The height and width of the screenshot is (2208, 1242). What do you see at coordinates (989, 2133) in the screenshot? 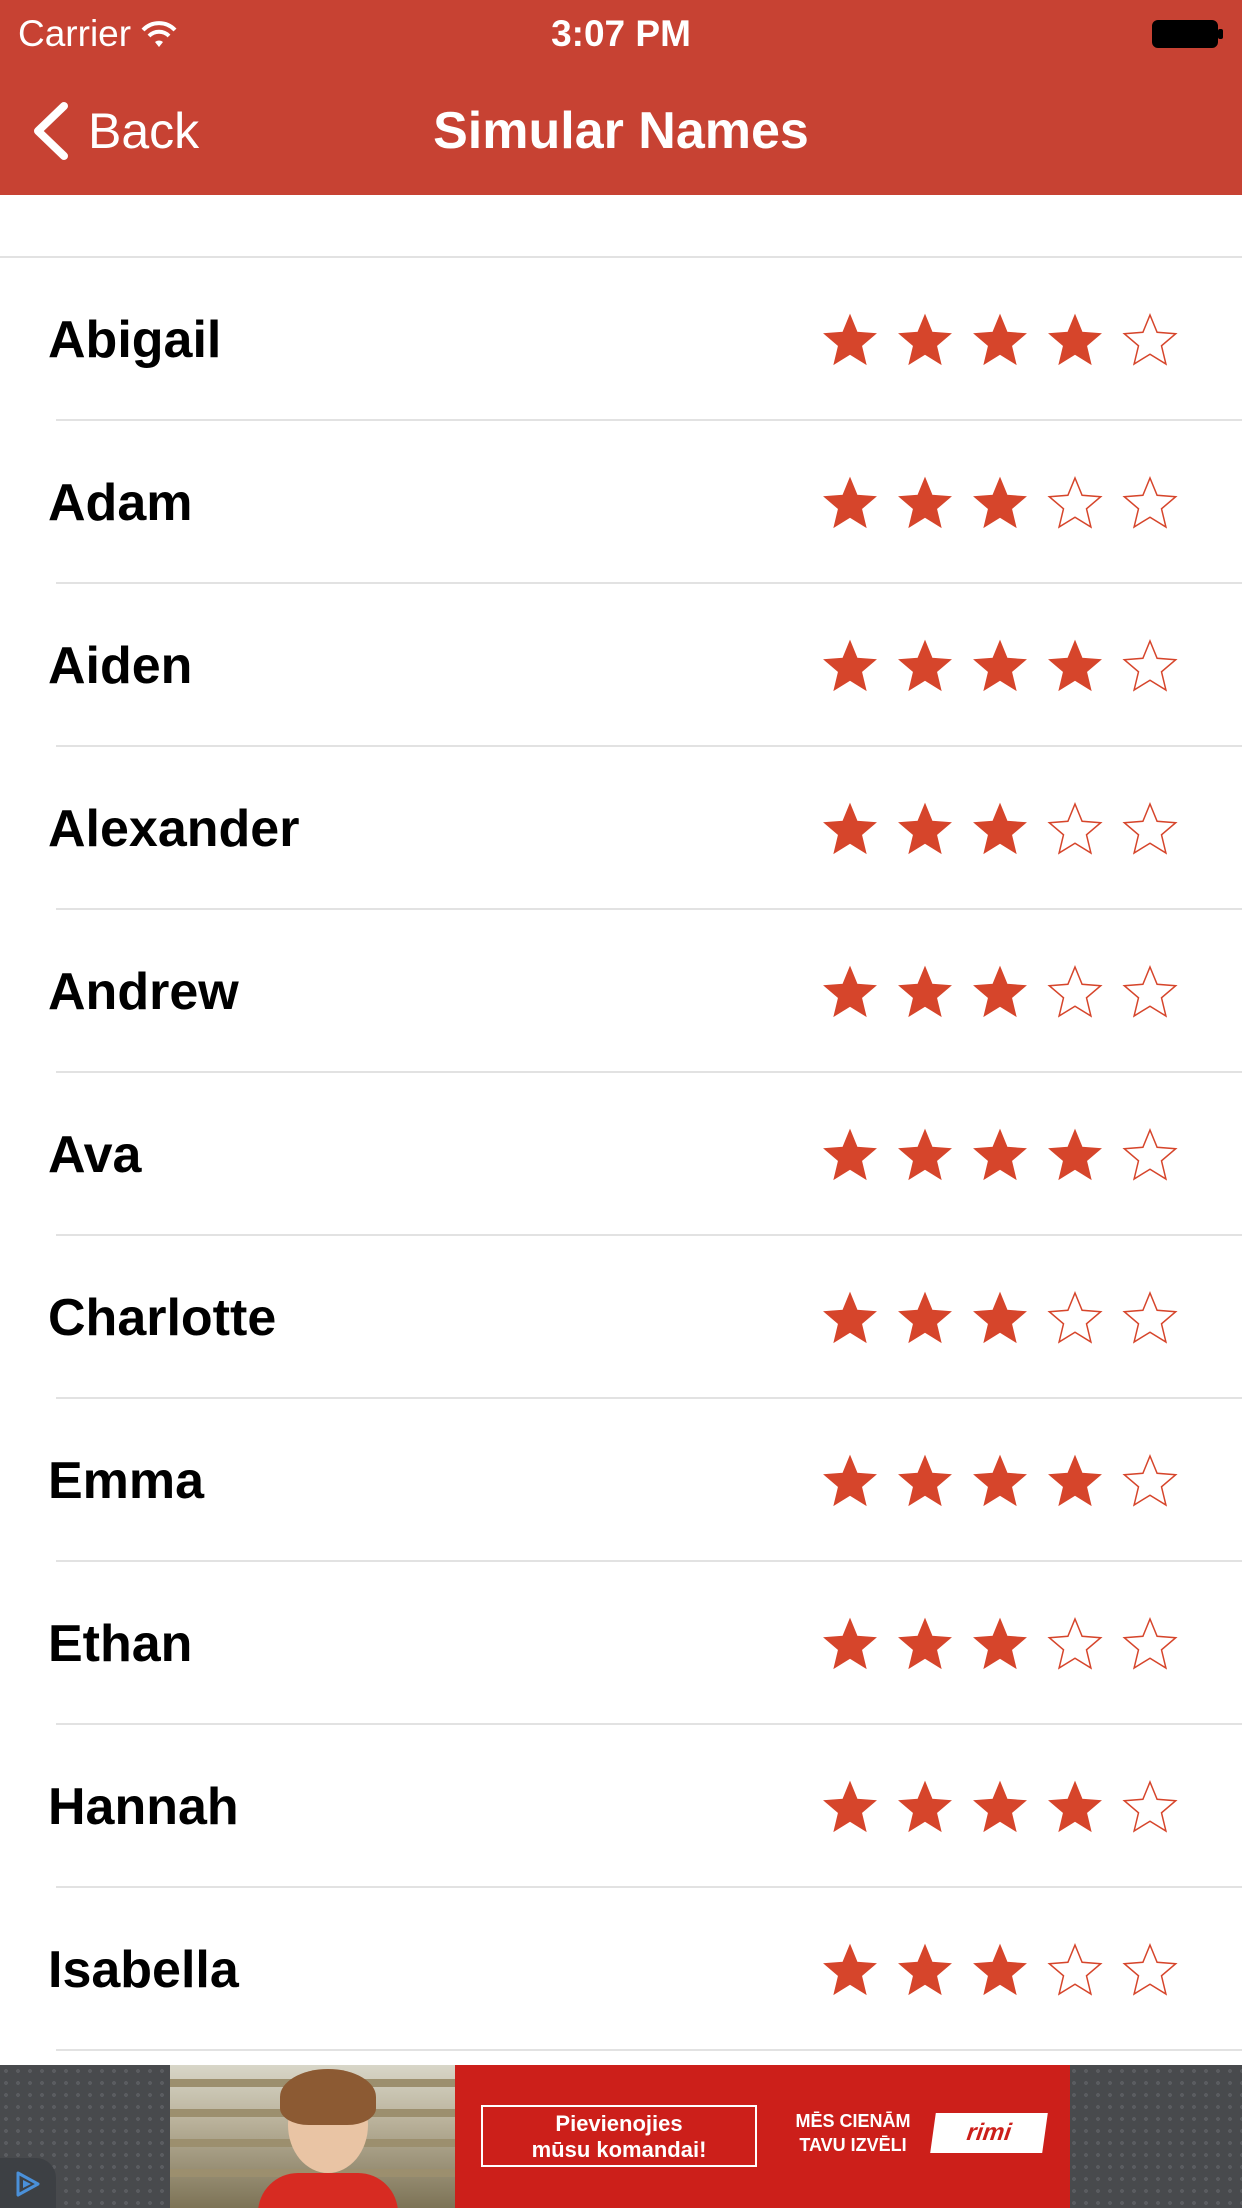
I see `rimi-logo: rimi` at bounding box center [989, 2133].